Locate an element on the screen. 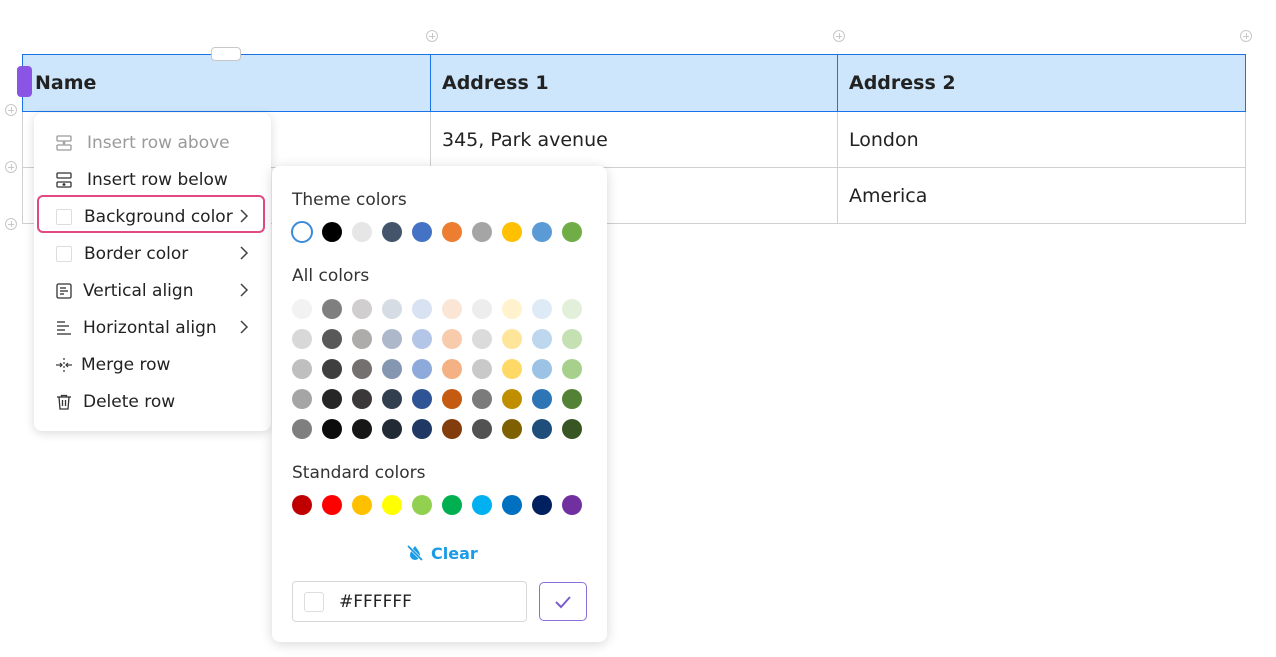  table-cell: 345, Park avenue is located at coordinates (634, 139).